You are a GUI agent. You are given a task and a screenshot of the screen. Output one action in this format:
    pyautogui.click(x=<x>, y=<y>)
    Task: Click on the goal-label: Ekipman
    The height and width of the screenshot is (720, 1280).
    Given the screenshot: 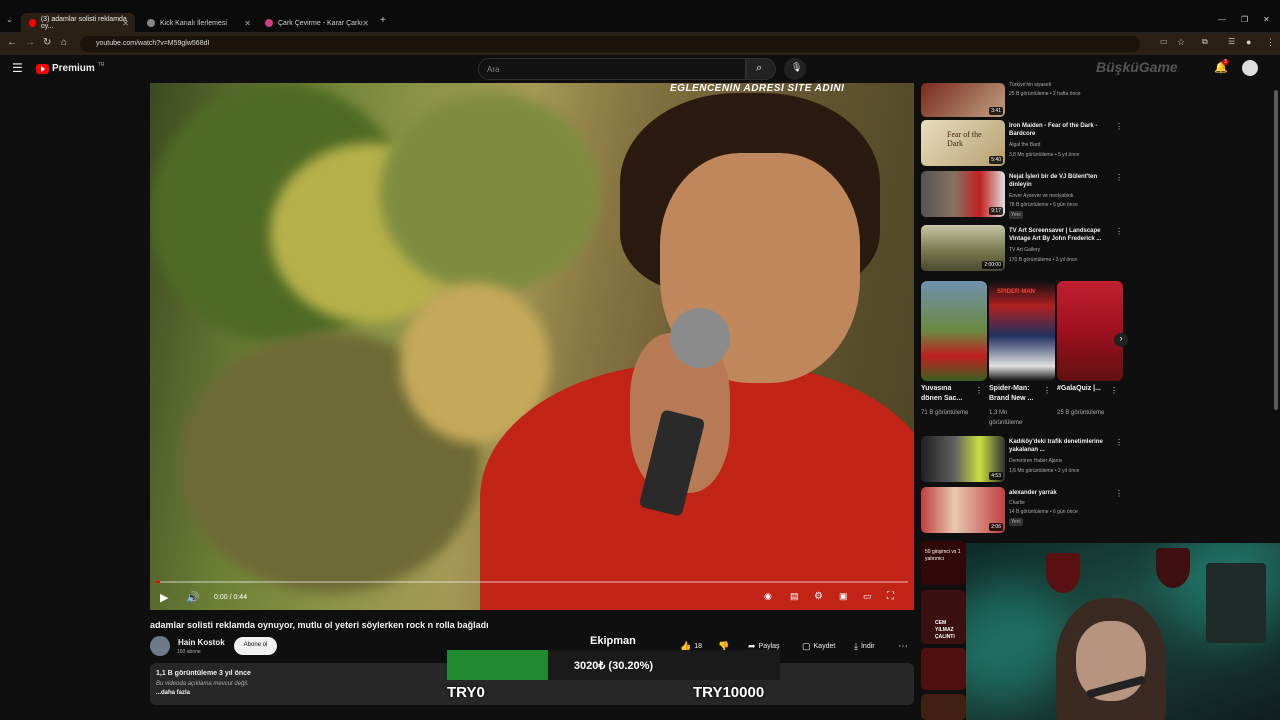 What is the action you would take?
    pyautogui.click(x=613, y=641)
    